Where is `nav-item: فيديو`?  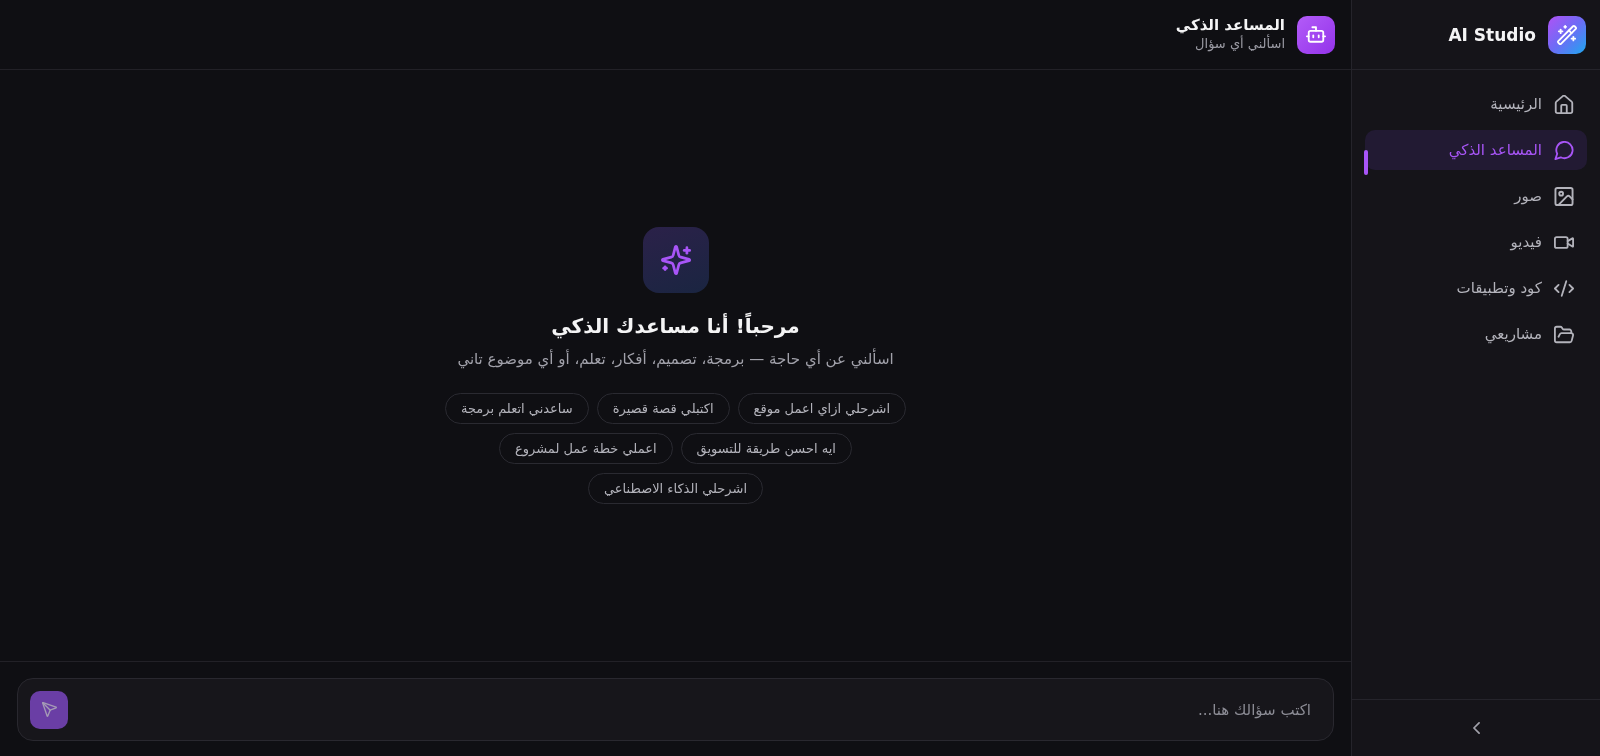 nav-item: فيديو is located at coordinates (1476, 242).